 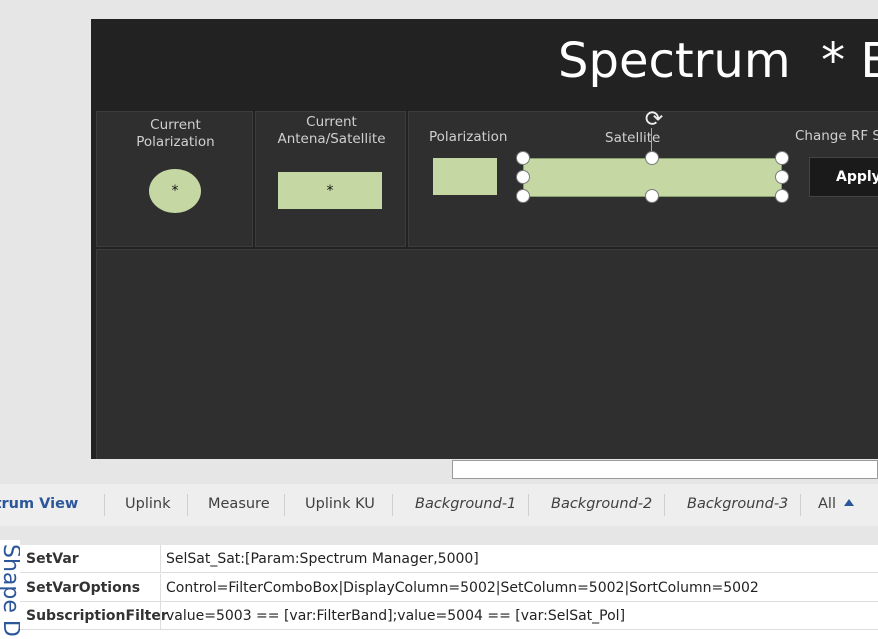 I want to click on tab-background-2: Background-2, so click(x=601, y=505).